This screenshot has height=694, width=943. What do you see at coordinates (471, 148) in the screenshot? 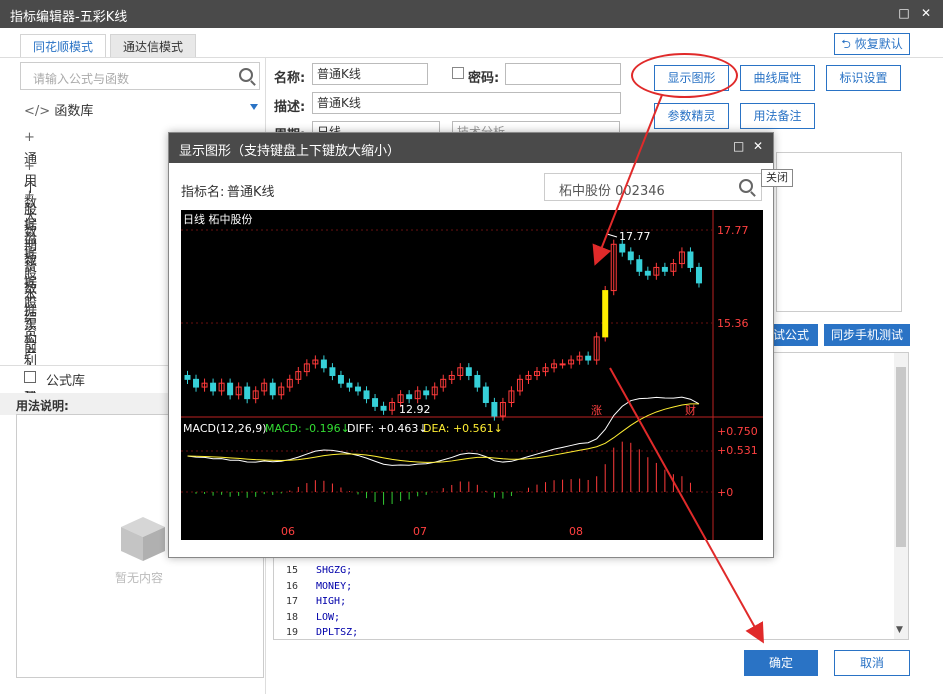
I see `dialog-title-bar: 显示图形（支持键盘上下键放大缩小） □ ✕` at bounding box center [471, 148].